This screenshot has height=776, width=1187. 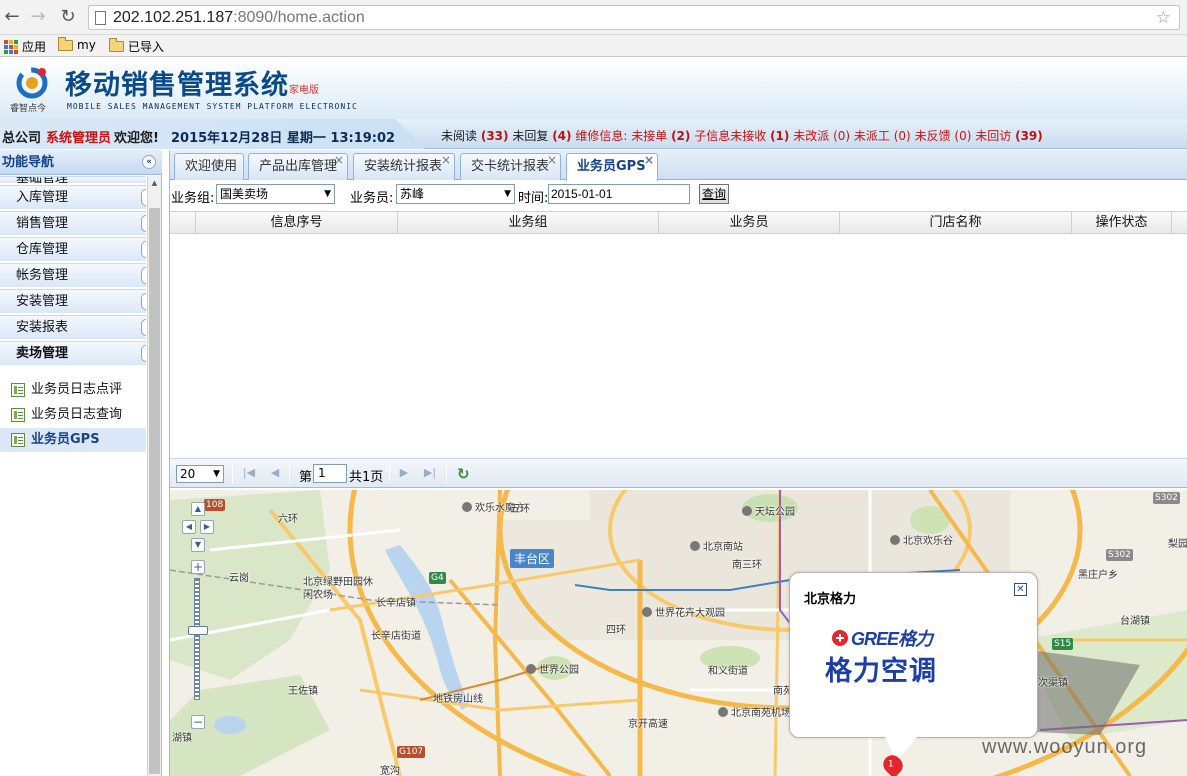 What do you see at coordinates (173, 17) in the screenshot?
I see `url-host: 202.102.251.187` at bounding box center [173, 17].